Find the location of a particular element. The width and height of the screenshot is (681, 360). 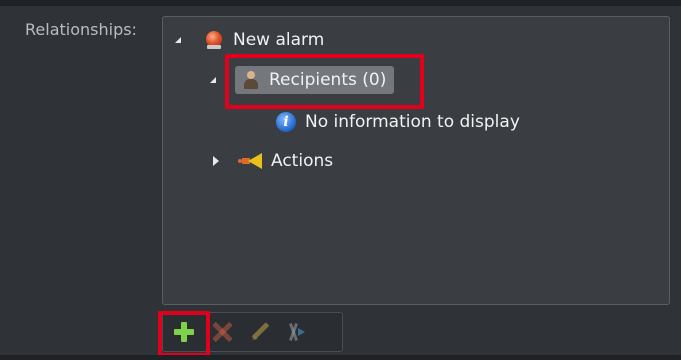

top-edge is located at coordinates (340, 3).